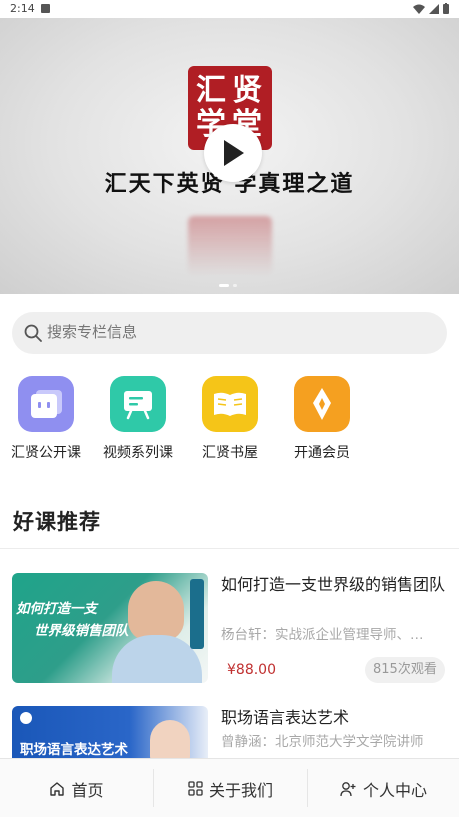 The height and width of the screenshot is (817, 459). I want to click on category-label: 汇贤书屋, so click(230, 453).